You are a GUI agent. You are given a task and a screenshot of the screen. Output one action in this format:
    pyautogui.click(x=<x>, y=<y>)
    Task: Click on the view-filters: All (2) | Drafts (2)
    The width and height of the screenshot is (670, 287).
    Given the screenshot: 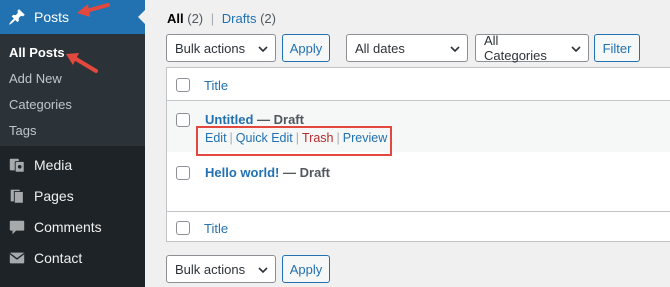 What is the action you would take?
    pyautogui.click(x=221, y=18)
    